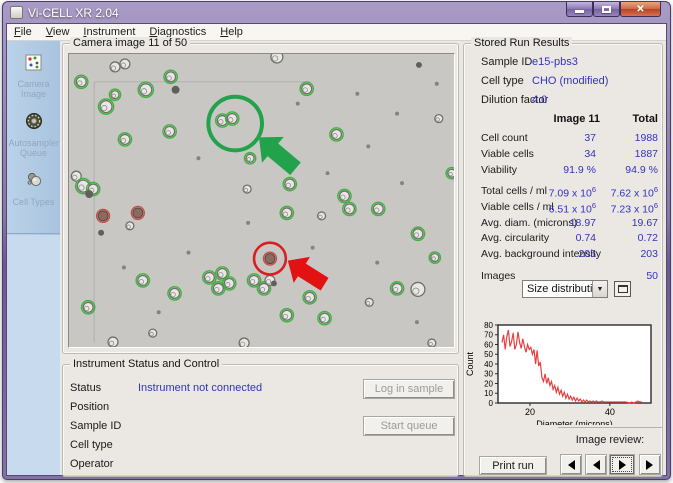  What do you see at coordinates (409, 389) in the screenshot?
I see `log-in-sample-button: Log in sample` at bounding box center [409, 389].